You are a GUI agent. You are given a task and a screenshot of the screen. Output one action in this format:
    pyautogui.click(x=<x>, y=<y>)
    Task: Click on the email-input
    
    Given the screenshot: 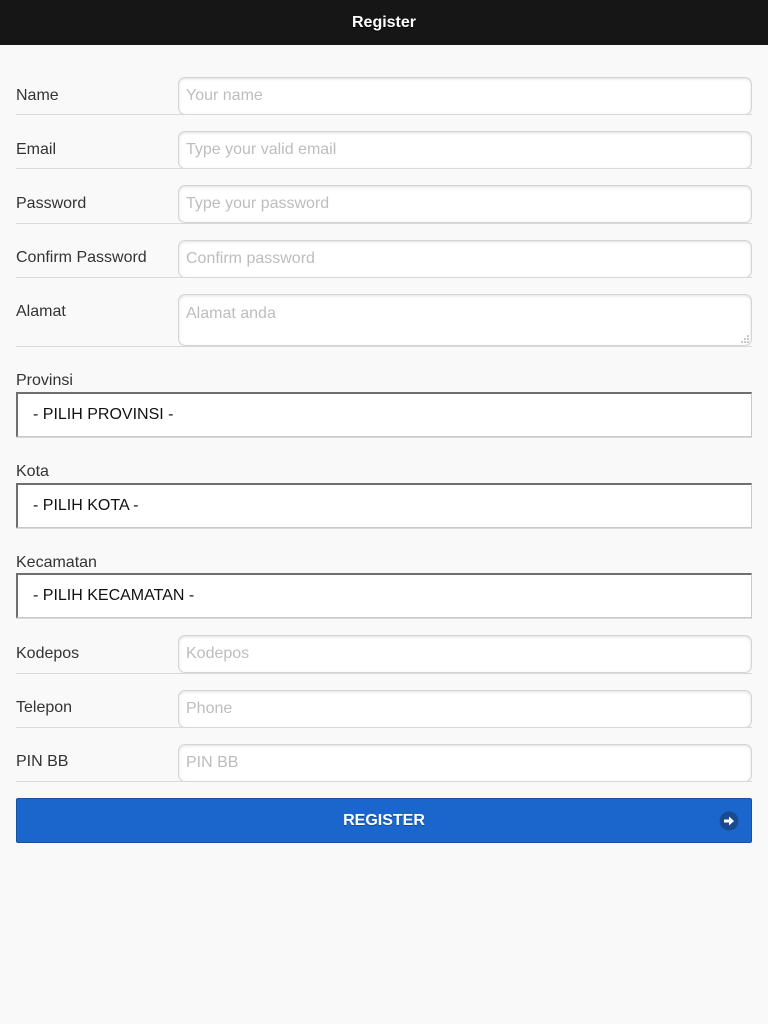 What is the action you would take?
    pyautogui.click(x=465, y=150)
    